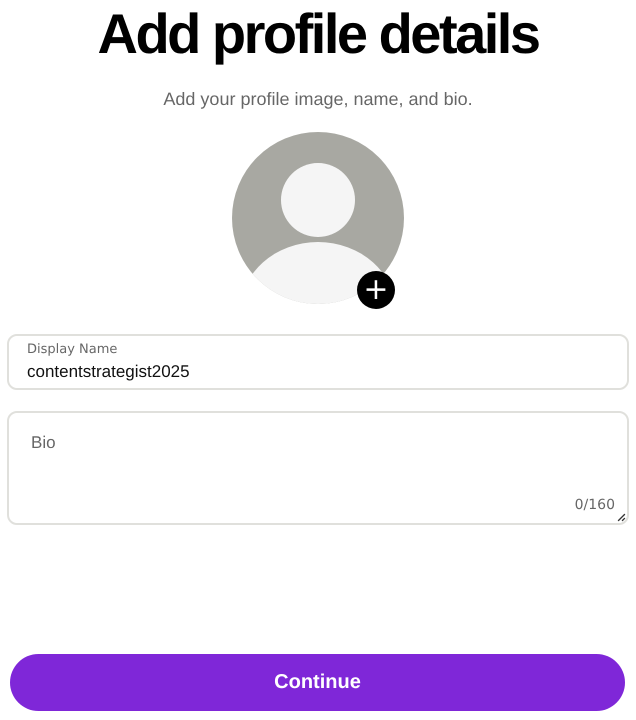 This screenshot has width=636, height=720. I want to click on add-photo-button: +, so click(376, 290).